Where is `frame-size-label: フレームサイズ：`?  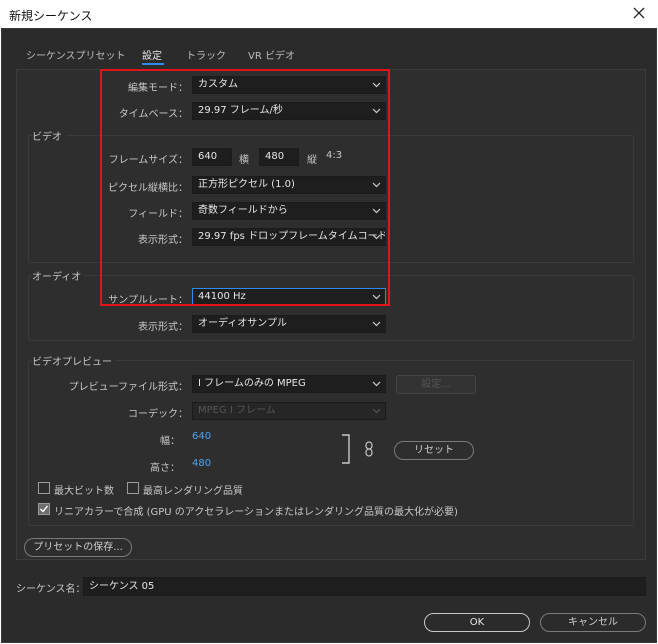
frame-size-label: フレームサイズ： is located at coordinates (148, 160).